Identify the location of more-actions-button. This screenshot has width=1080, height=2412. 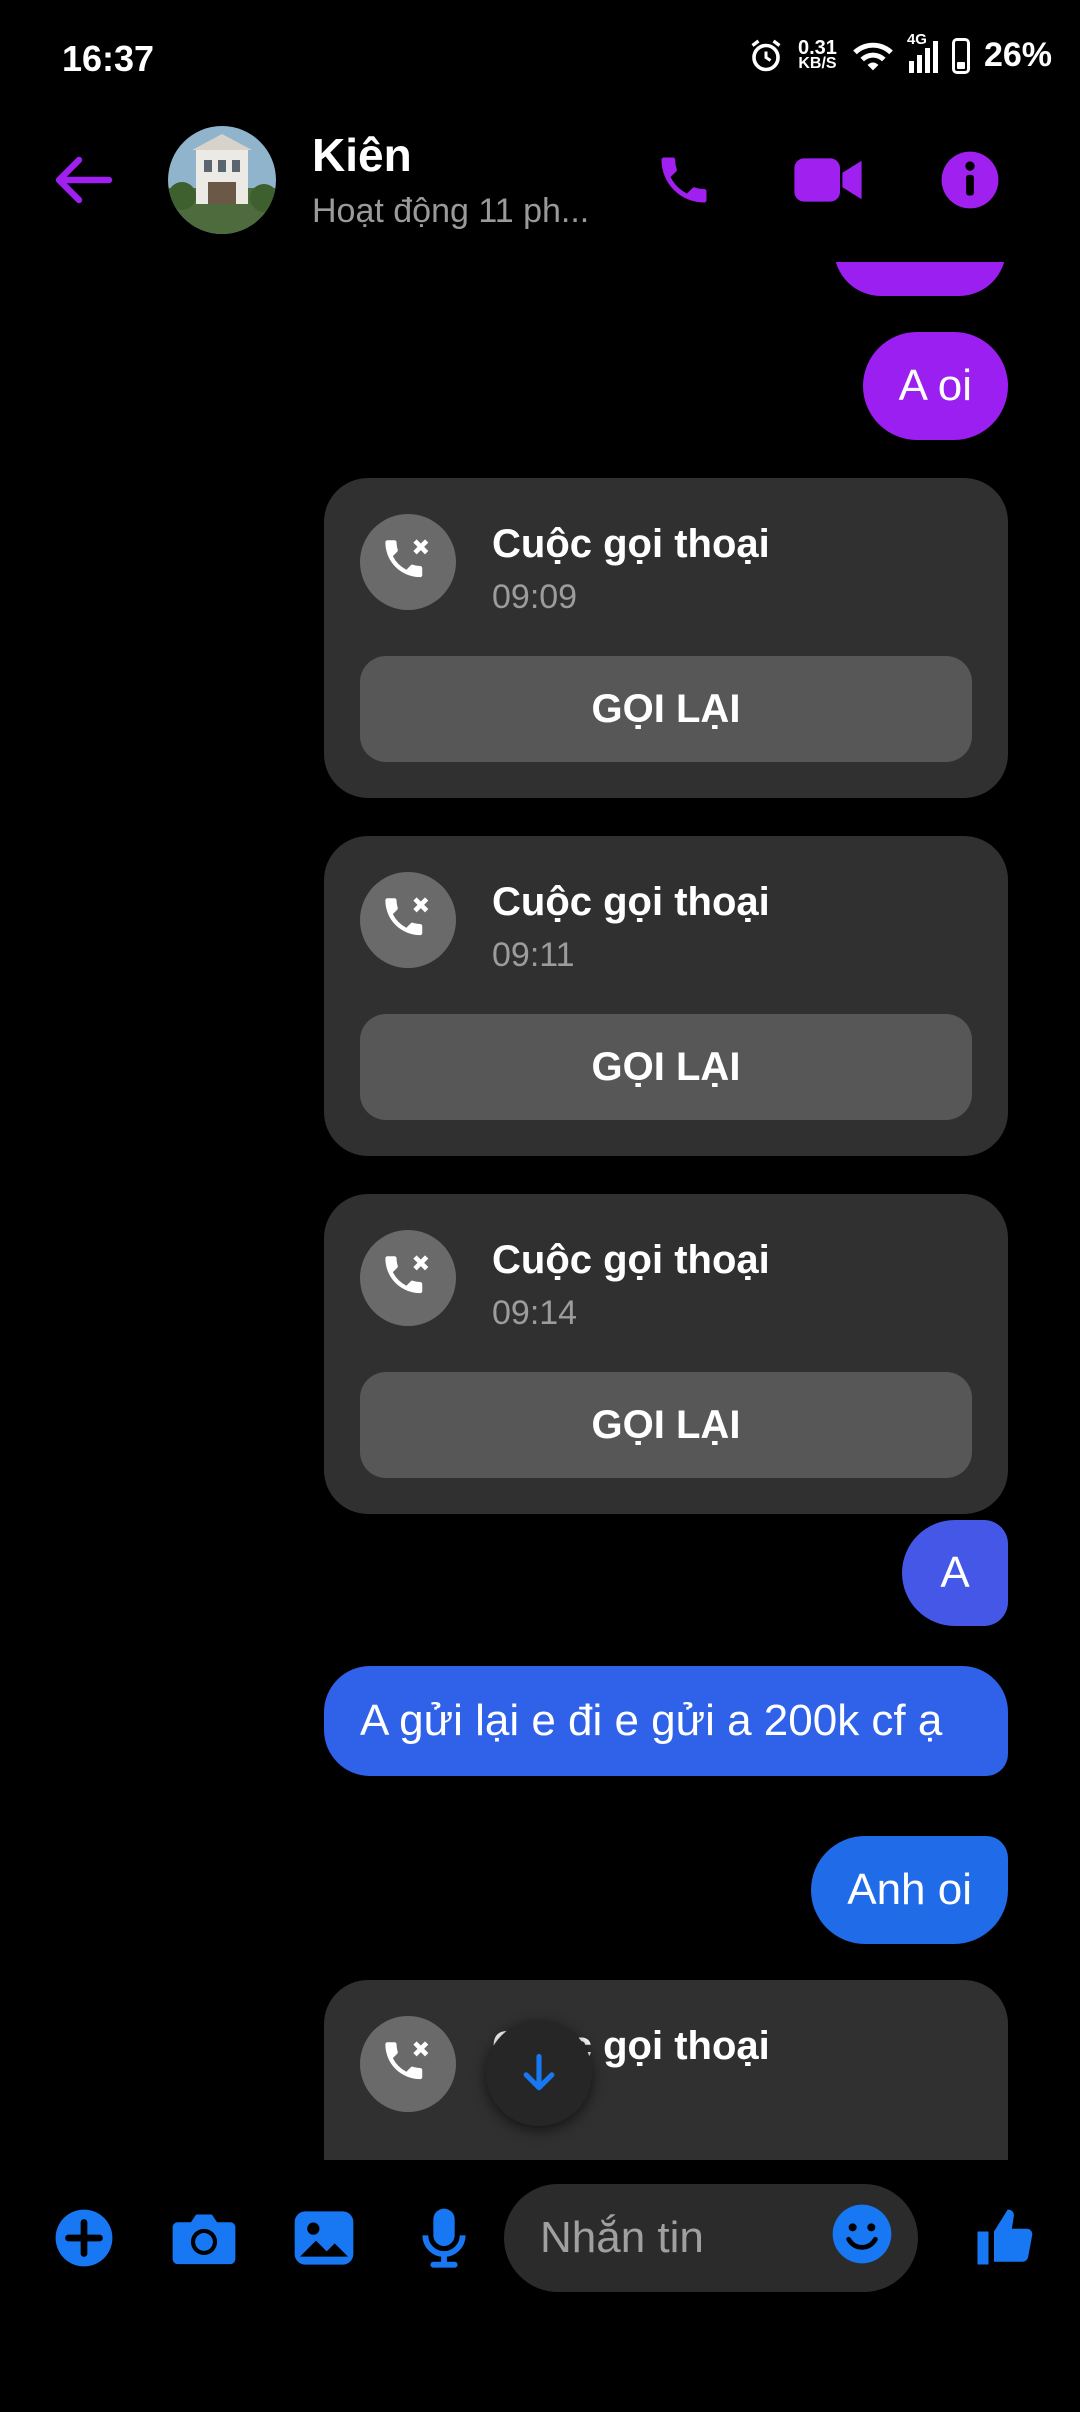
(84, 2238).